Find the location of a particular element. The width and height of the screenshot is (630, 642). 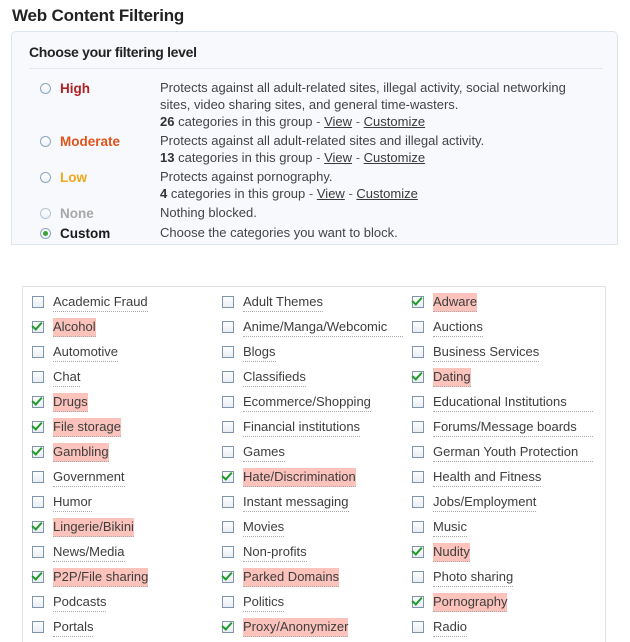

category-label: Auctions is located at coordinates (458, 327).